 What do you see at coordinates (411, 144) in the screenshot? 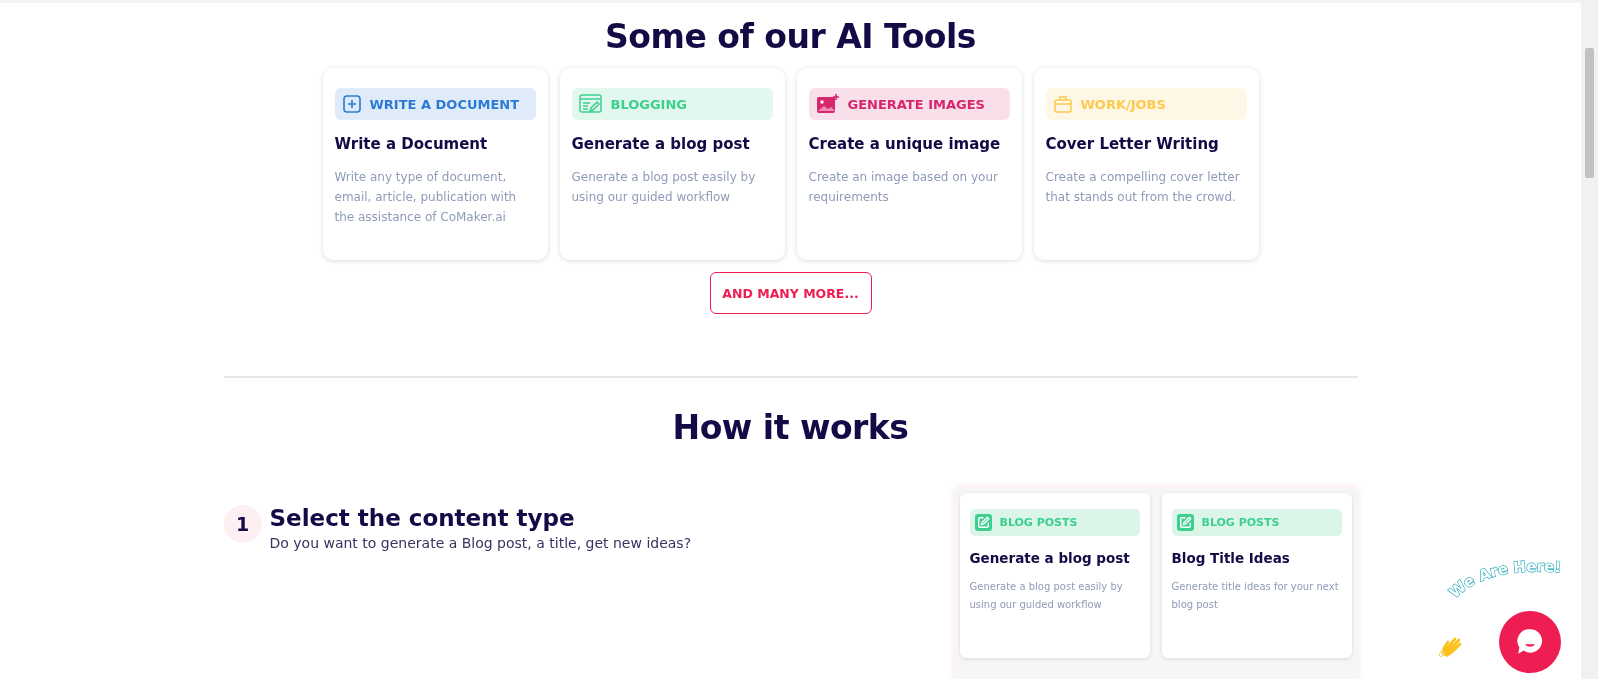
I see `card-title: Write a Document` at bounding box center [411, 144].